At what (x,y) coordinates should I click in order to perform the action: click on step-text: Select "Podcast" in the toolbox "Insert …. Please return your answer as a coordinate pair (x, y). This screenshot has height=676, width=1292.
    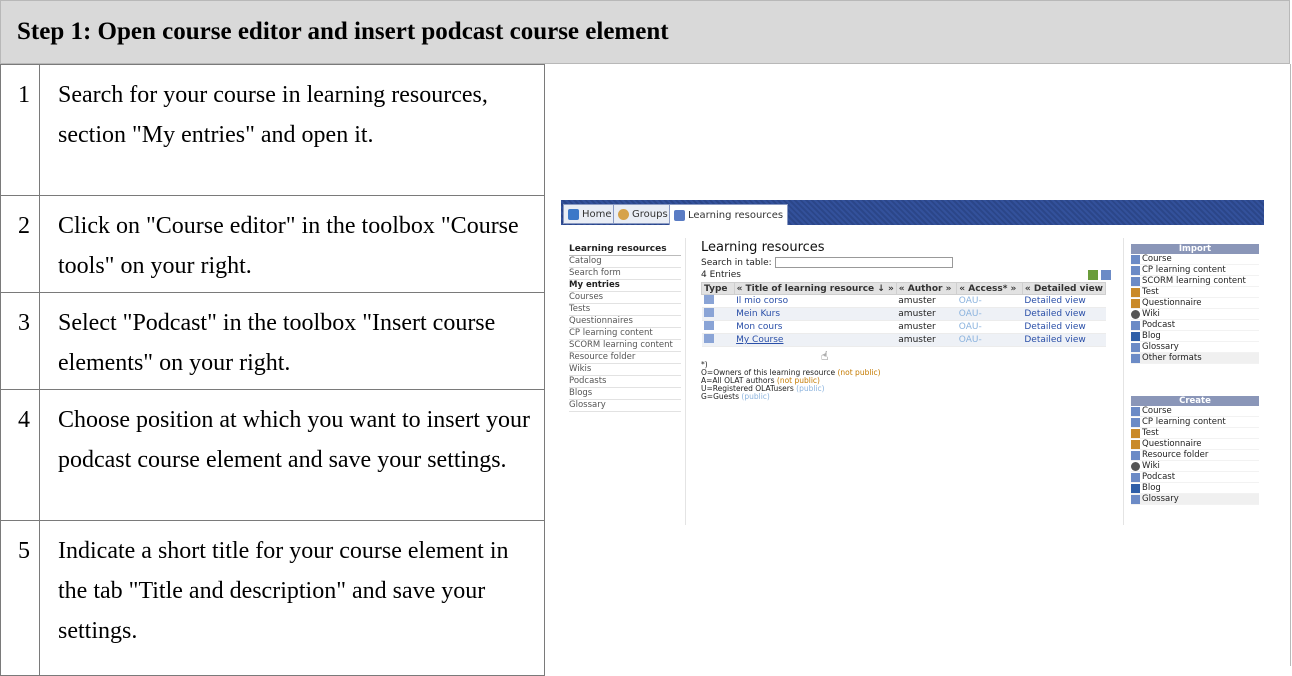
    Looking at the image, I should click on (292, 341).